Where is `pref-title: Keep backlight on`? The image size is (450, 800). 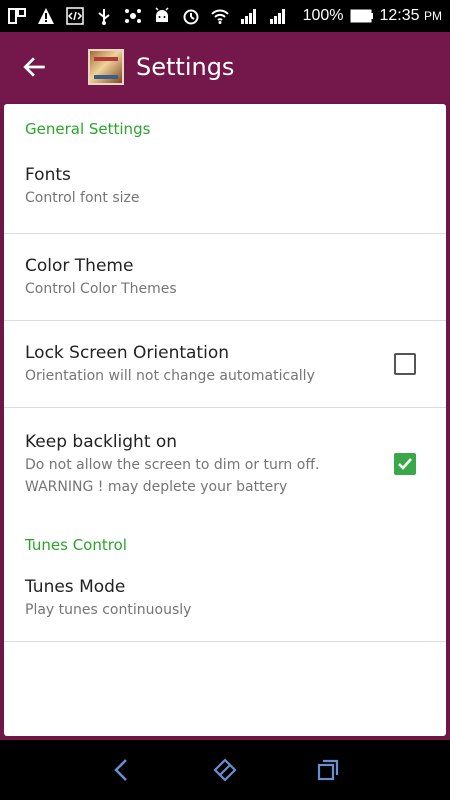
pref-title: Keep backlight on is located at coordinates (101, 442).